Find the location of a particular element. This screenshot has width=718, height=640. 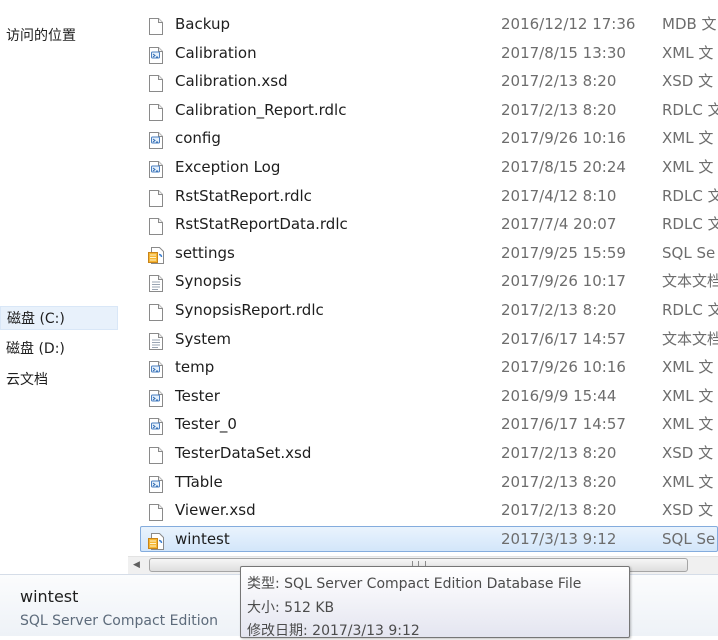

file-name: Backup is located at coordinates (202, 24).